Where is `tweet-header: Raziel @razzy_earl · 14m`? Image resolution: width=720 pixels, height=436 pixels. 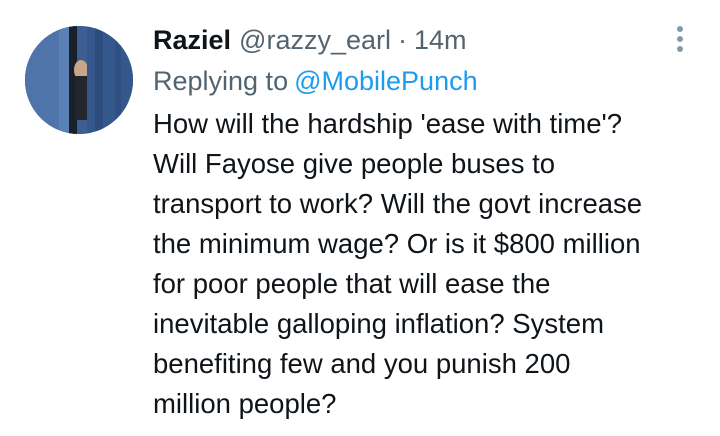 tweet-header: Raziel @razzy_earl · 14m is located at coordinates (310, 40).